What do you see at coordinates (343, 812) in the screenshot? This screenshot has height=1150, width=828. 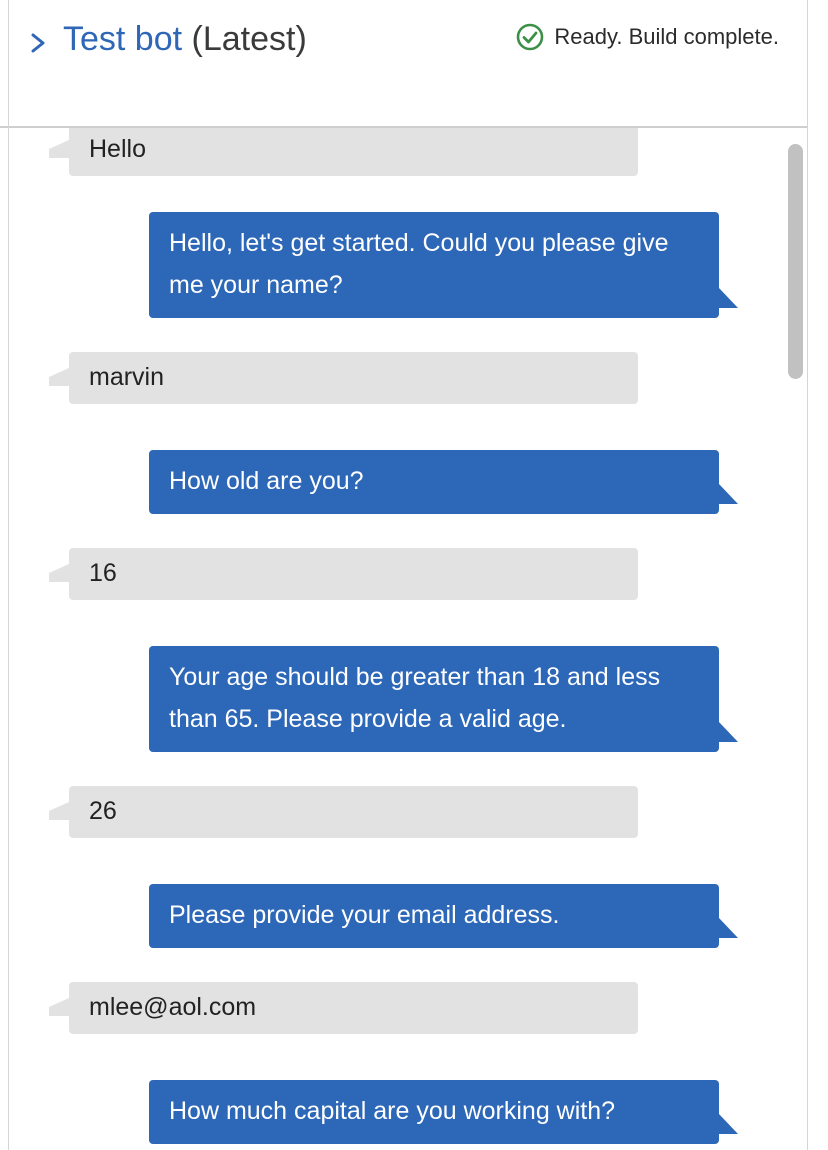 I see `user-message: 26` at bounding box center [343, 812].